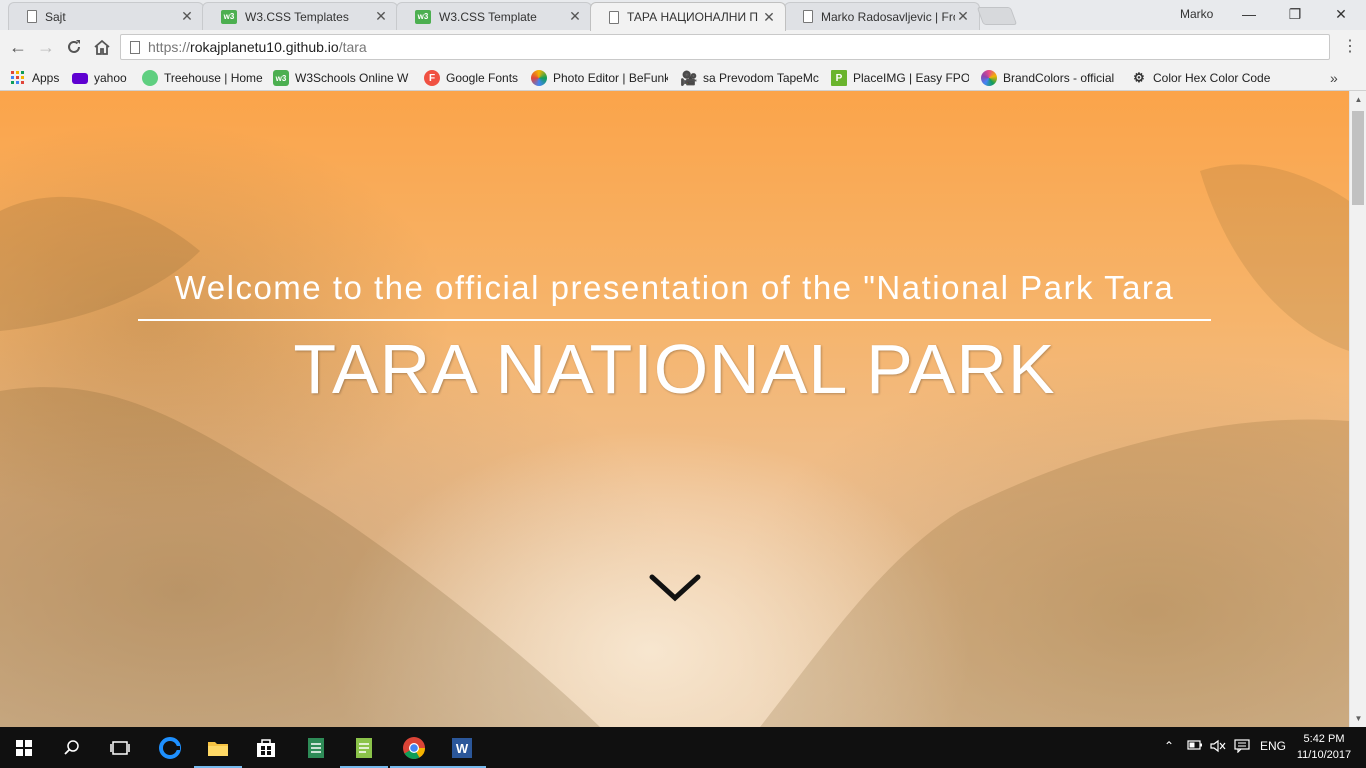  I want to click on bookmark-treehouse: Treehouse | Home, so click(202, 78).